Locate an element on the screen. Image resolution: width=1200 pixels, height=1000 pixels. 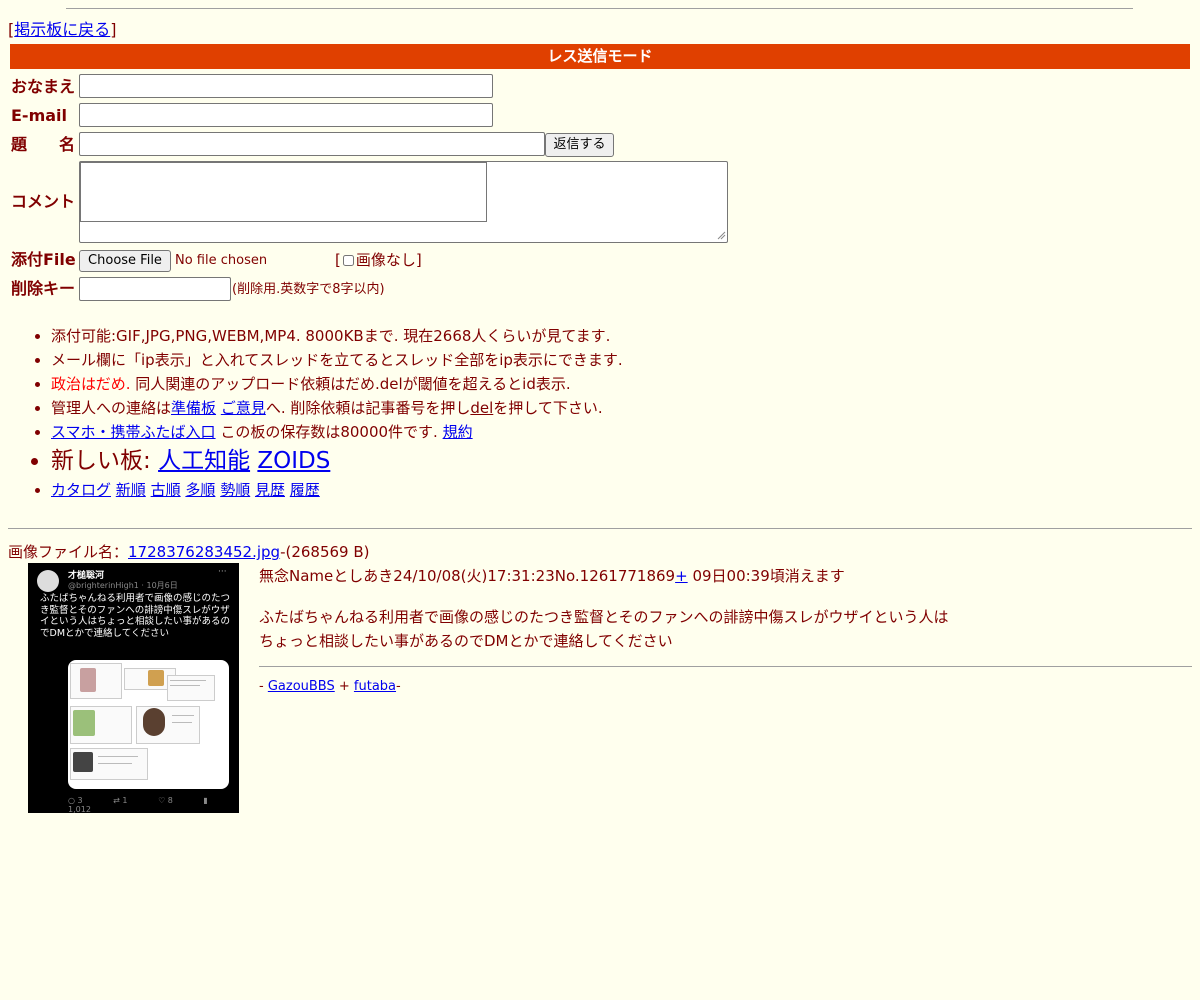
no-image-label: 画像なし is located at coordinates (385, 260).